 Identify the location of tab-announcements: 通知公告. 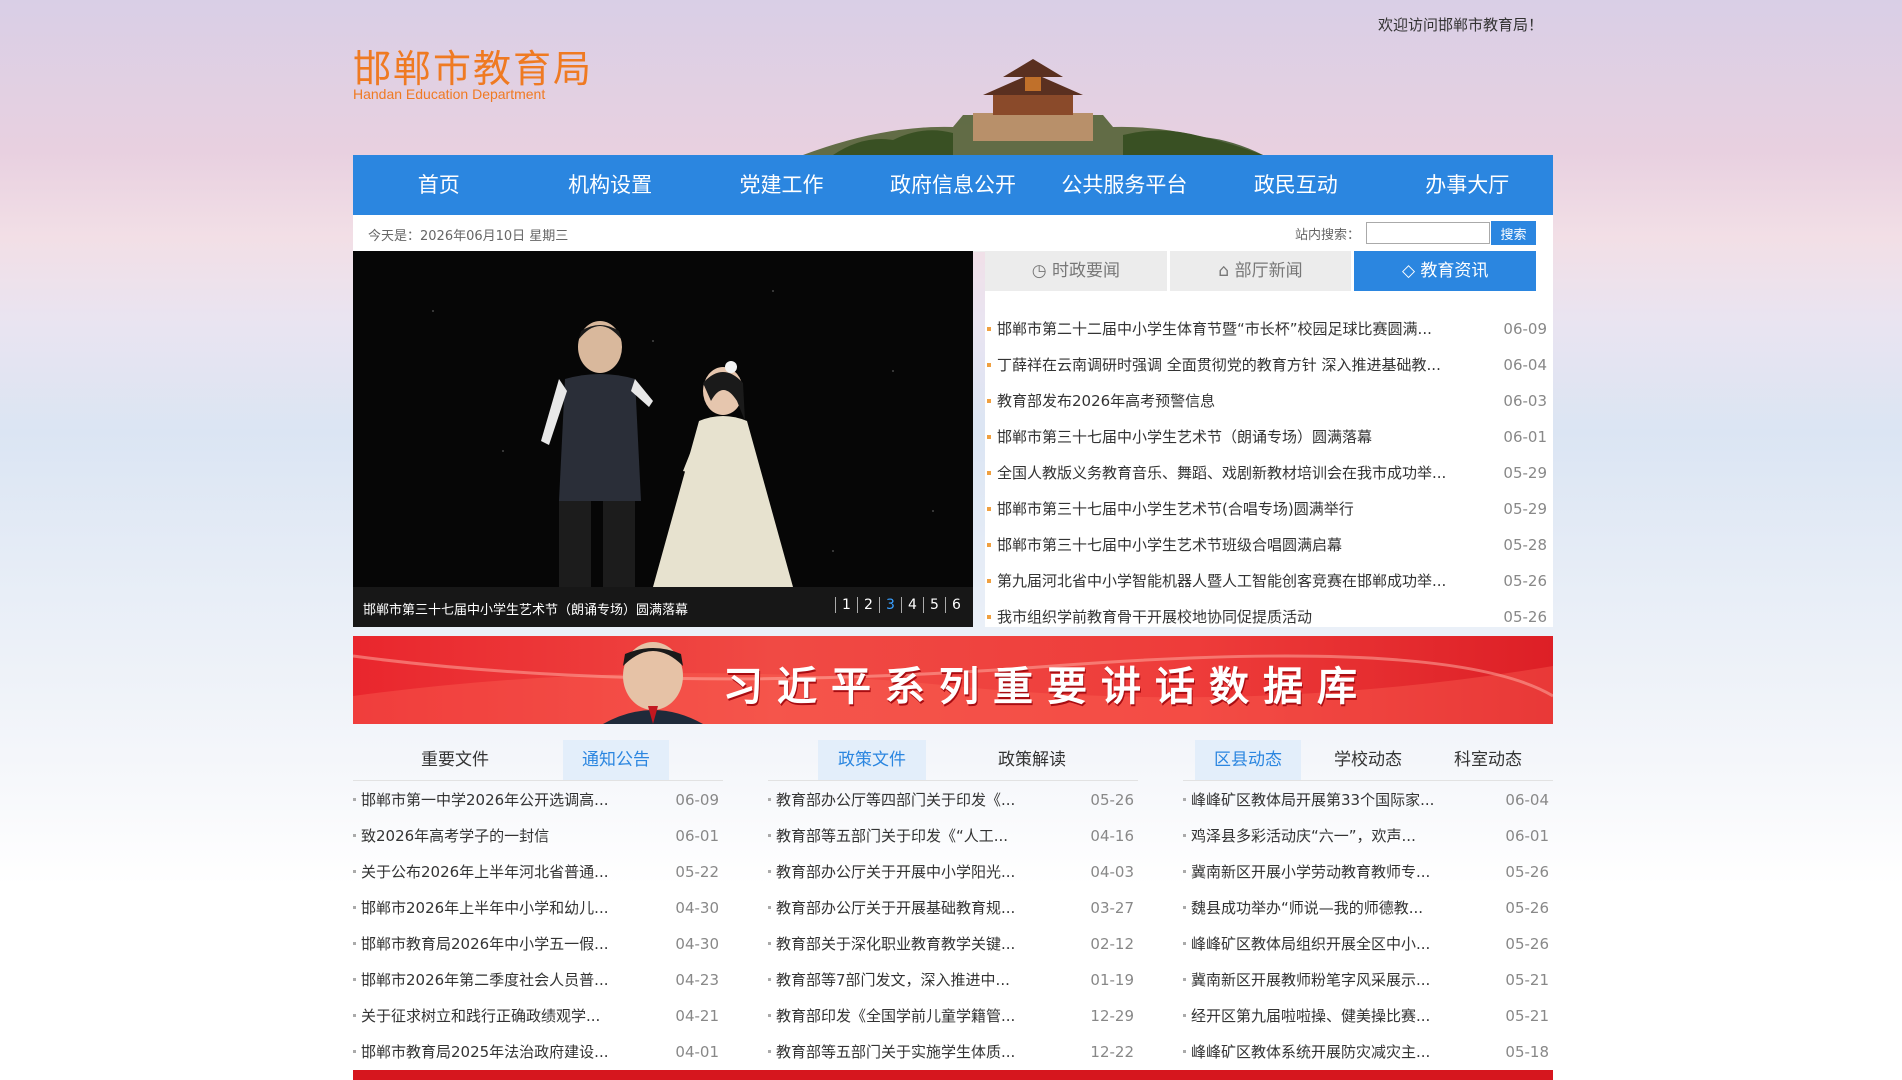
(616, 760).